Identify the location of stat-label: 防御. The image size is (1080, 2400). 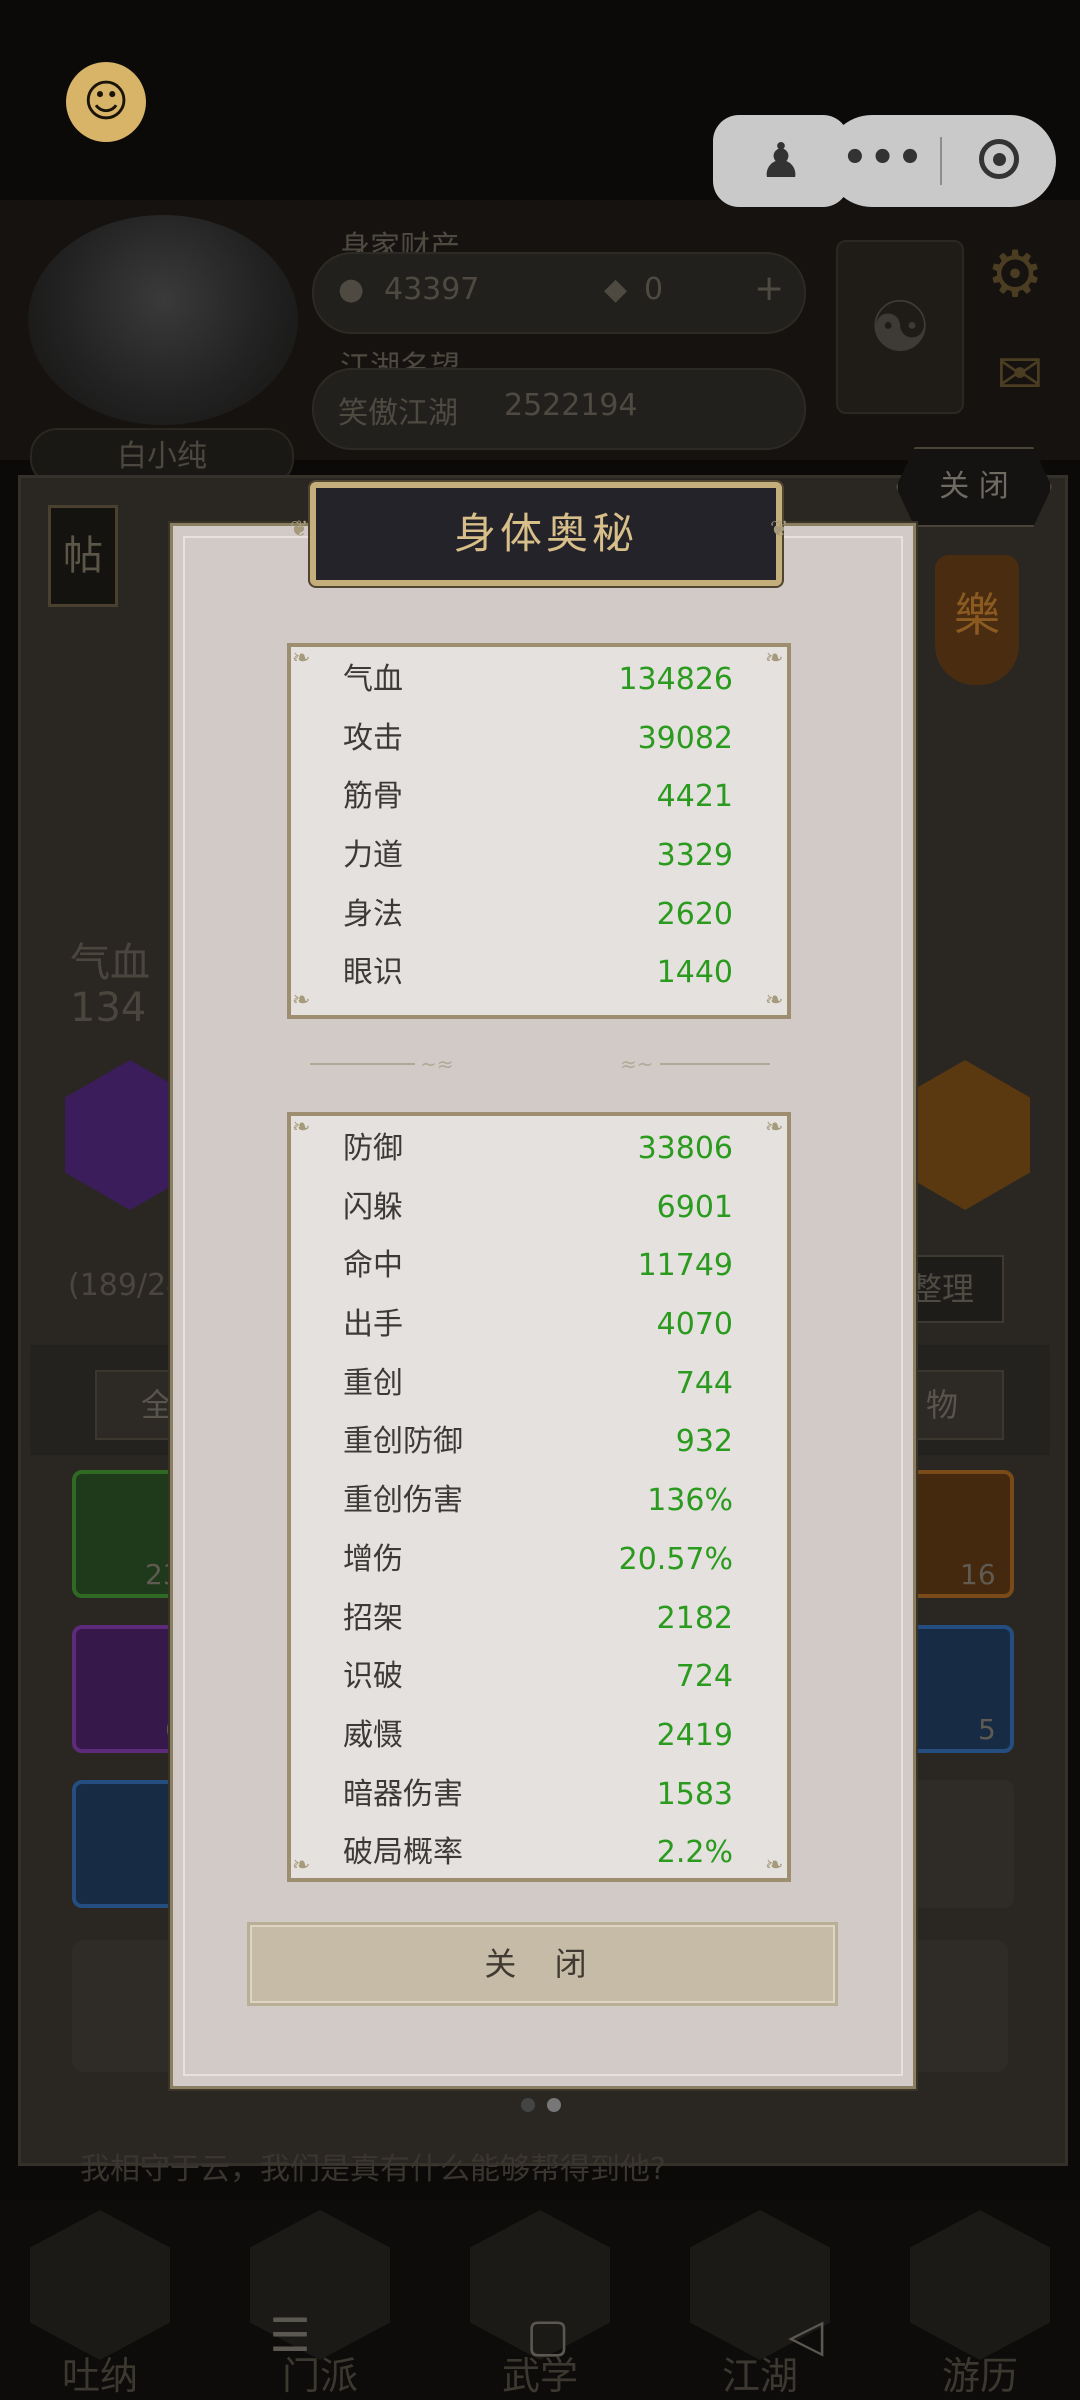
(373, 1148).